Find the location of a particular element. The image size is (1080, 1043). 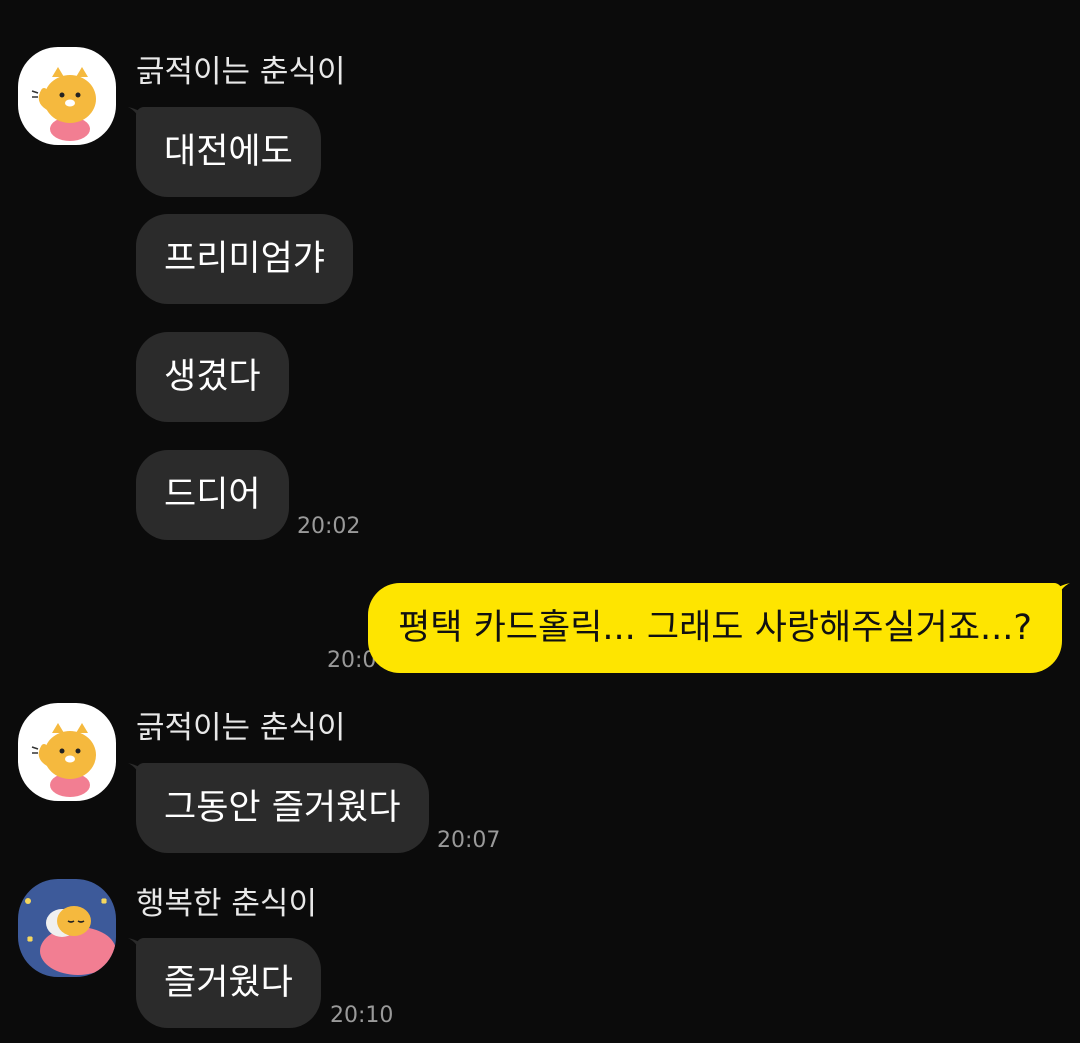

bubble-tail is located at coordinates (1059, 595).